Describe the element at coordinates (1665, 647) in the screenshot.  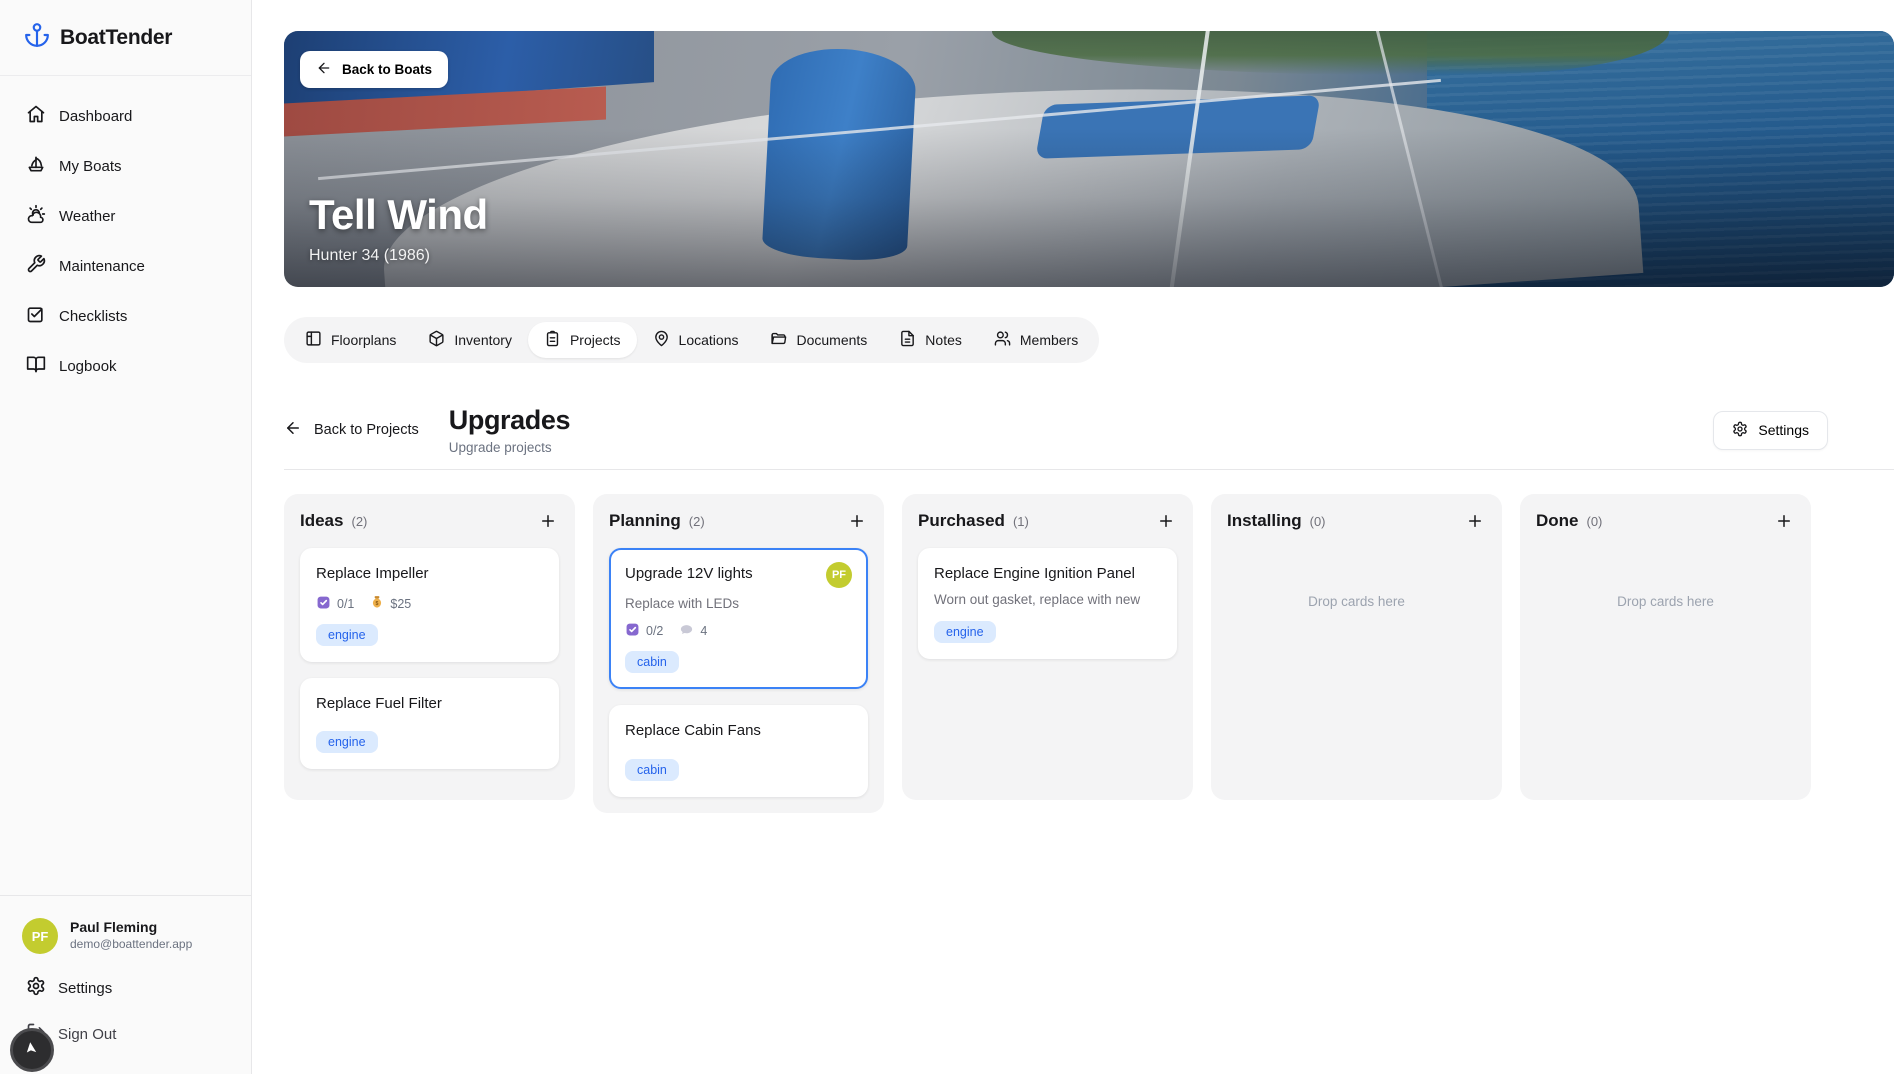
I see `column-done: Done (0) Drop cards here` at that location.